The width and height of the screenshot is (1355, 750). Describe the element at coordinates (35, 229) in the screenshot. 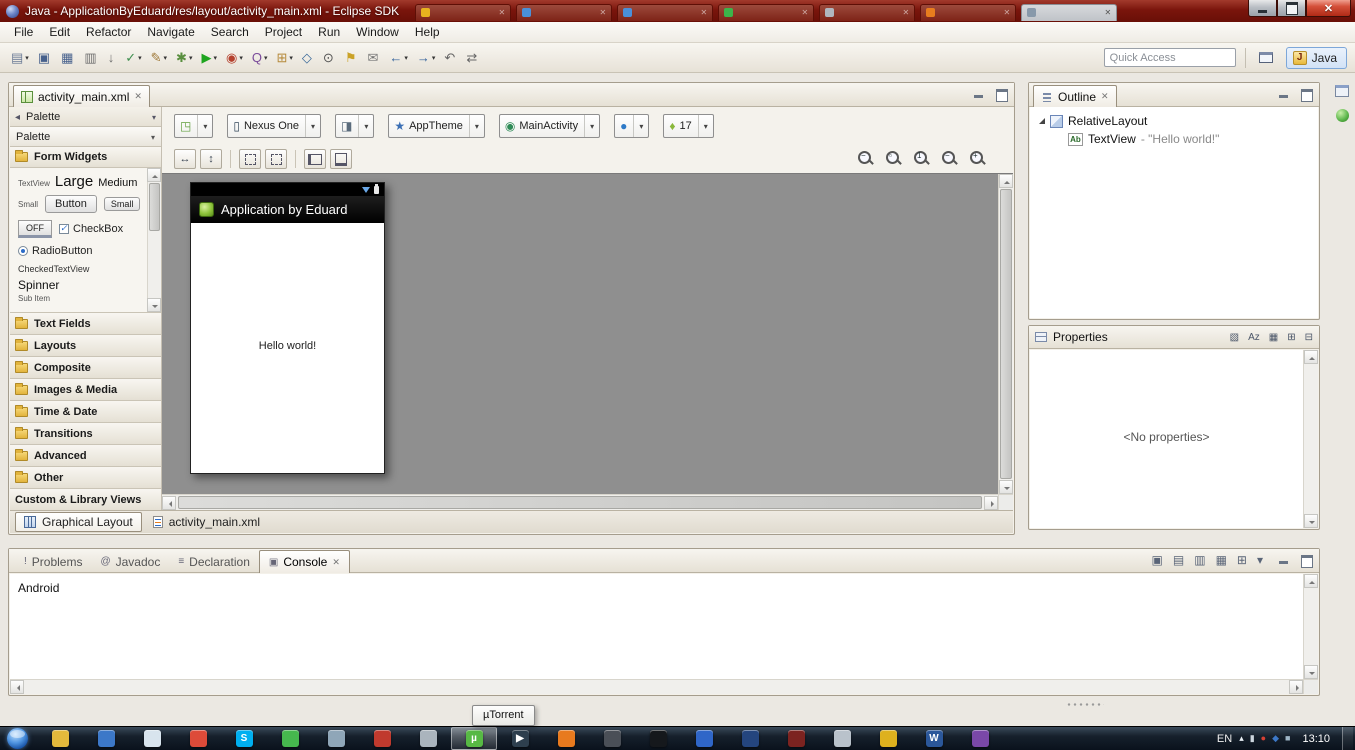

I see `palette-item-togglebutton: OFF` at that location.